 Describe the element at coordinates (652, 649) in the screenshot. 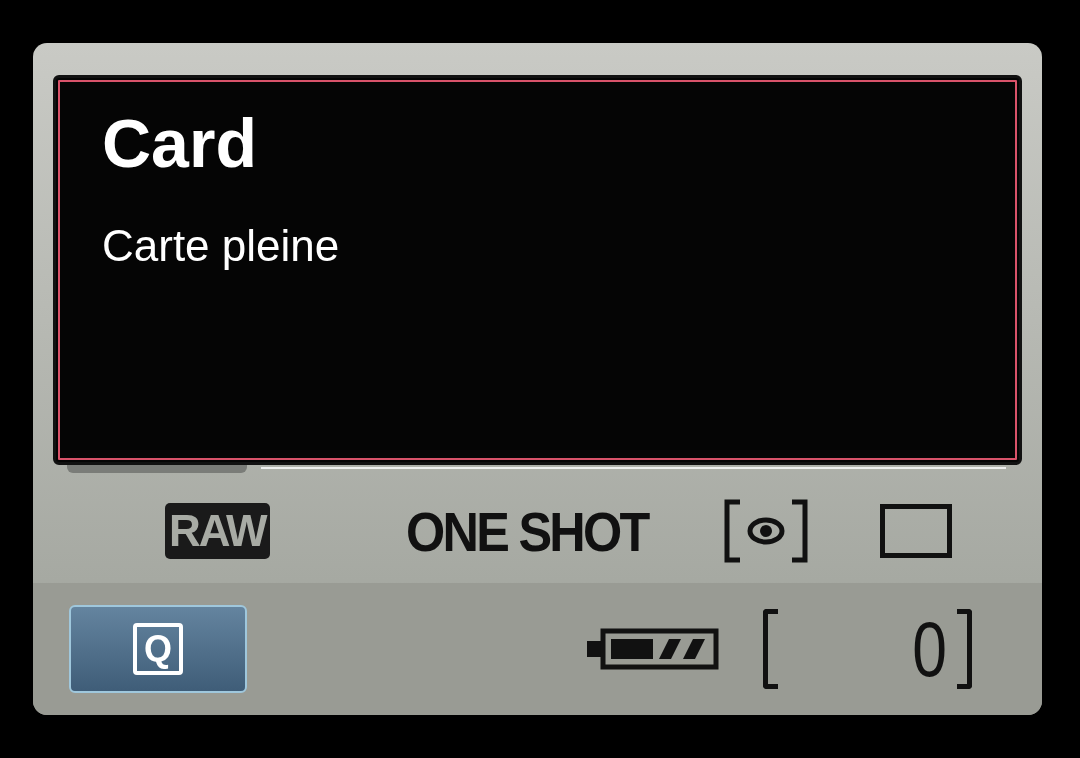

I see `battery-icon` at that location.